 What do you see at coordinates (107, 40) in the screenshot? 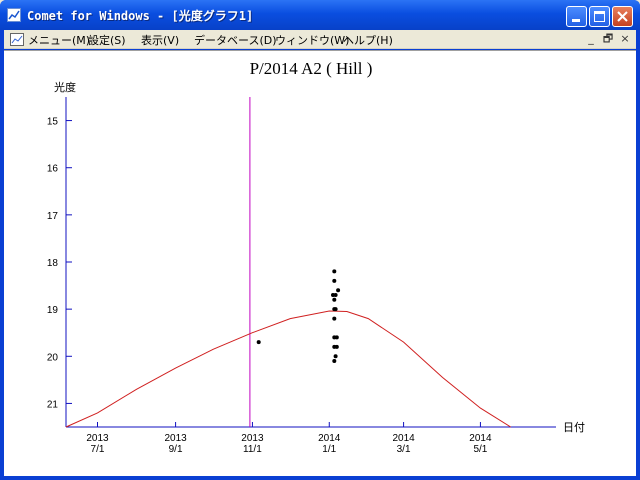
I see `menu-item-settings: 設定(S)` at bounding box center [107, 40].